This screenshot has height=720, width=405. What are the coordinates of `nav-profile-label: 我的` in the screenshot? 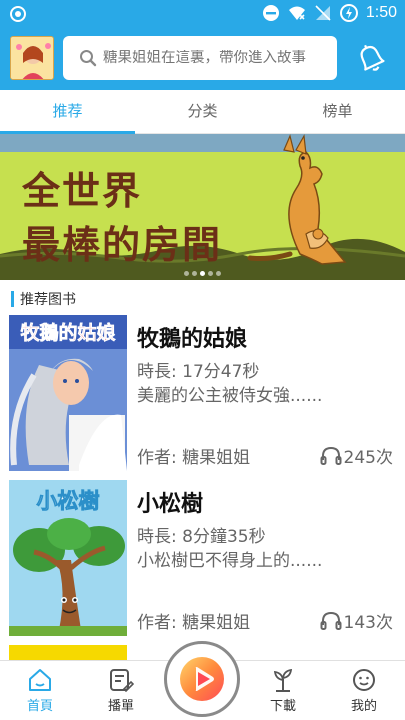 It's located at (363, 706).